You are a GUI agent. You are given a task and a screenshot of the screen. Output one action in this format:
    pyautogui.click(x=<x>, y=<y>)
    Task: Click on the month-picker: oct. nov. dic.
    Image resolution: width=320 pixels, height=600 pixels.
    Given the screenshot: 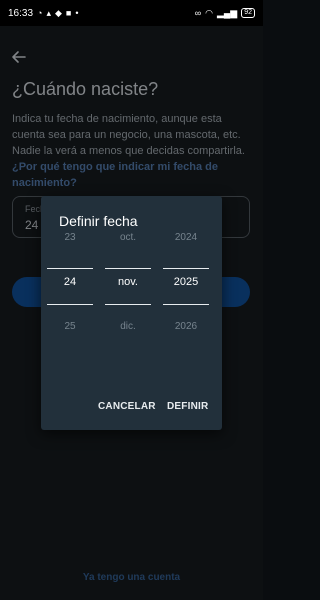 What is the action you would take?
    pyautogui.click(x=128, y=291)
    